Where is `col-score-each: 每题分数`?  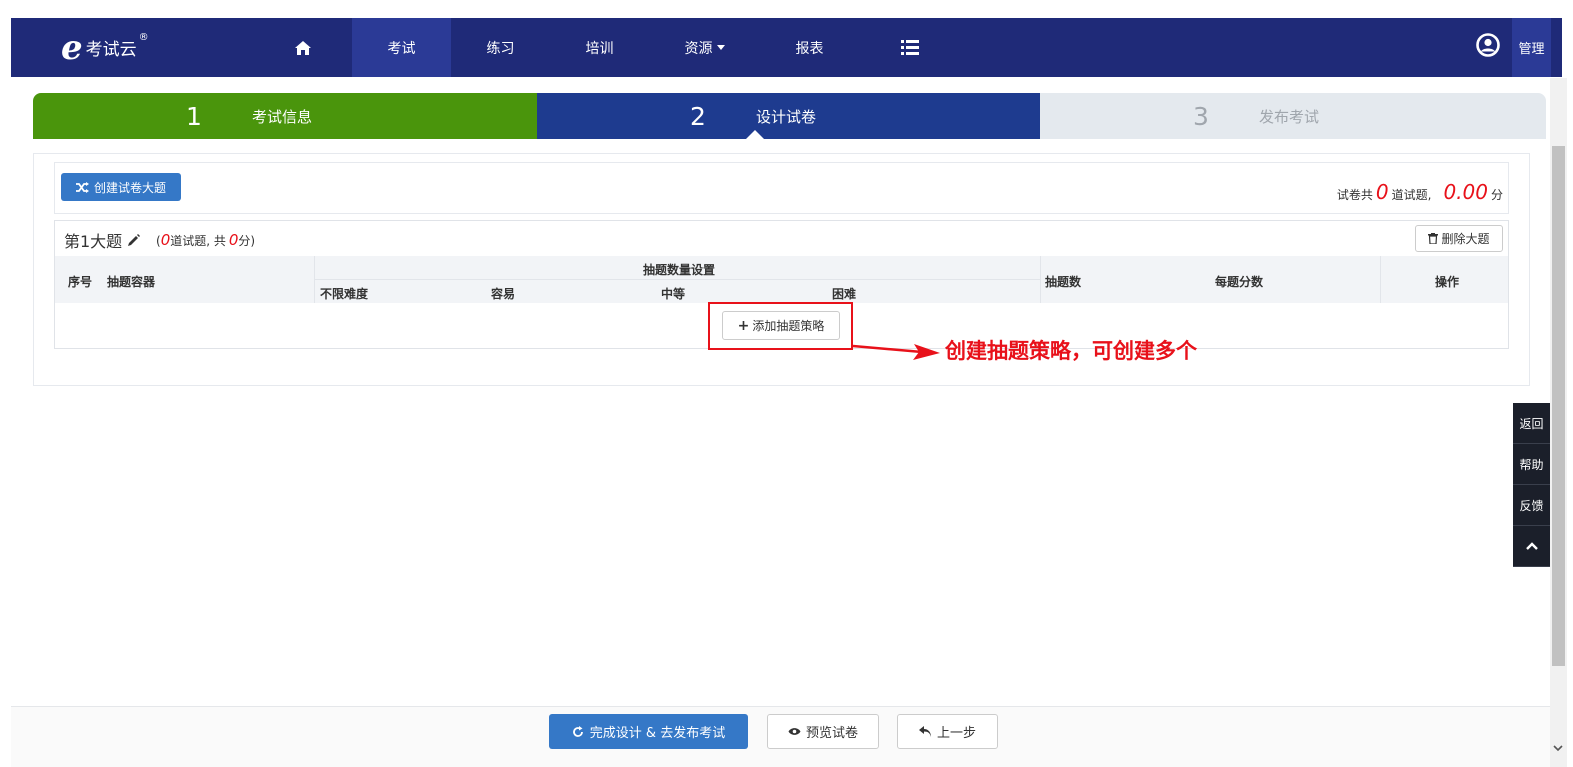
col-score-each: 每题分数 is located at coordinates (1239, 282).